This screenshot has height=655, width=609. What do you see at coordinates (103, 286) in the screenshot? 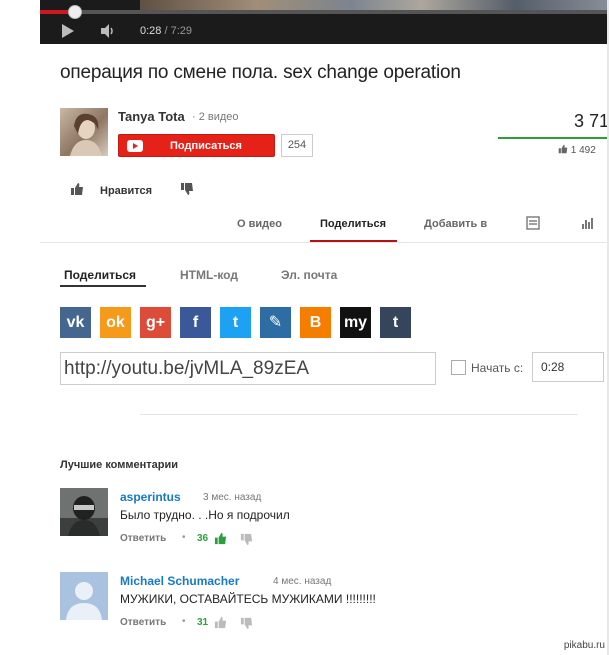
I see `active-subtab-indicator` at bounding box center [103, 286].